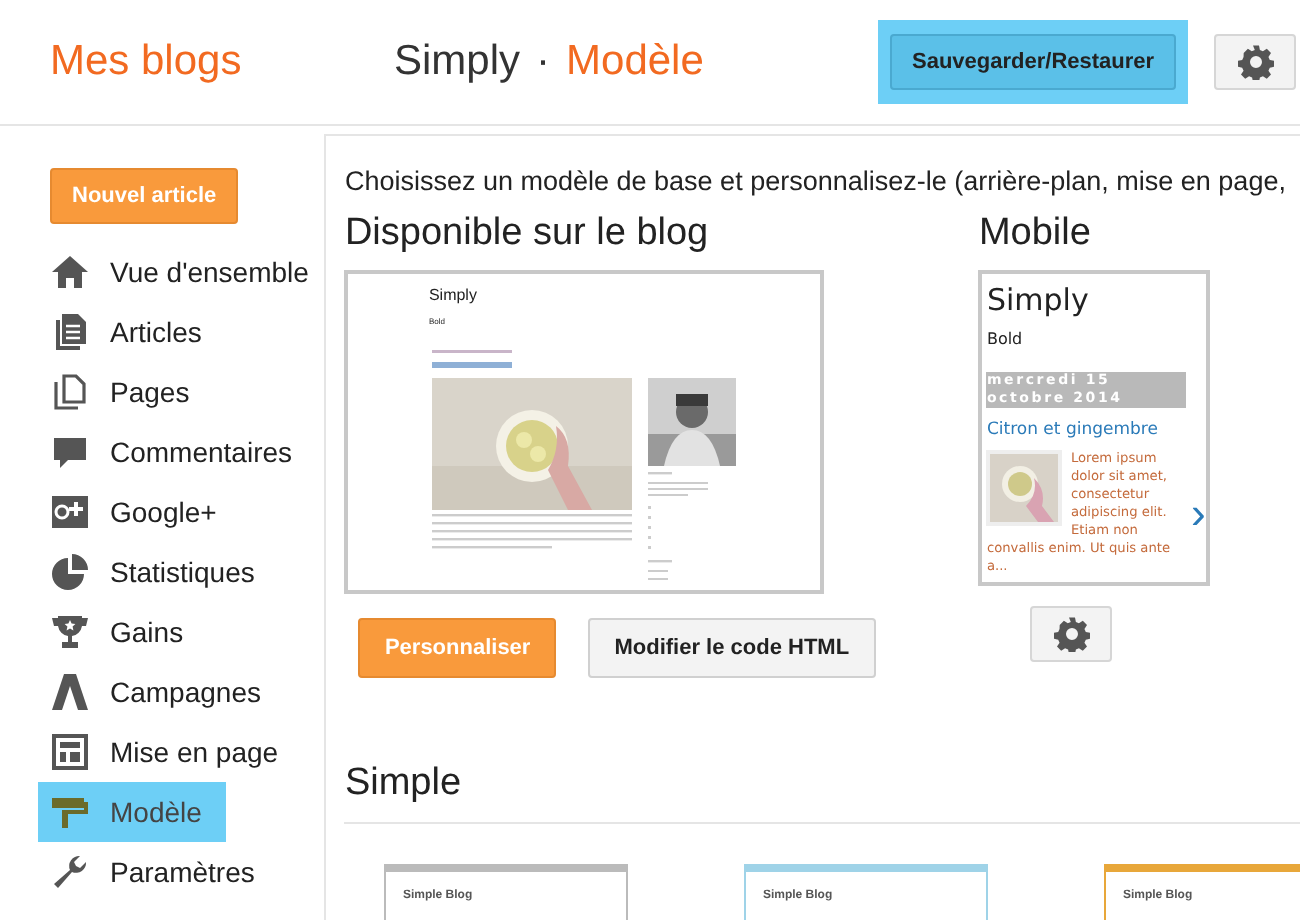  I want to click on intro-text: Choisissez un modèle de base et personnalisez-le (arrière-plan, mise en page,, so click(816, 181).